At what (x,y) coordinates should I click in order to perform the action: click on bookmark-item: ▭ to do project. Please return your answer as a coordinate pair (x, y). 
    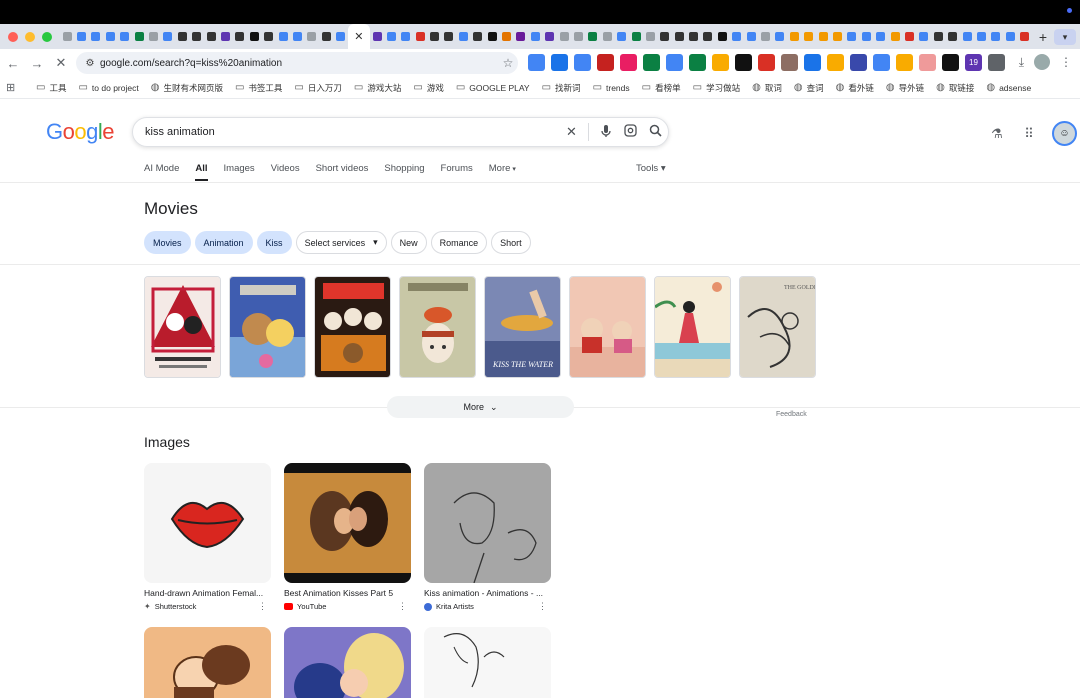
    Looking at the image, I should click on (108, 87).